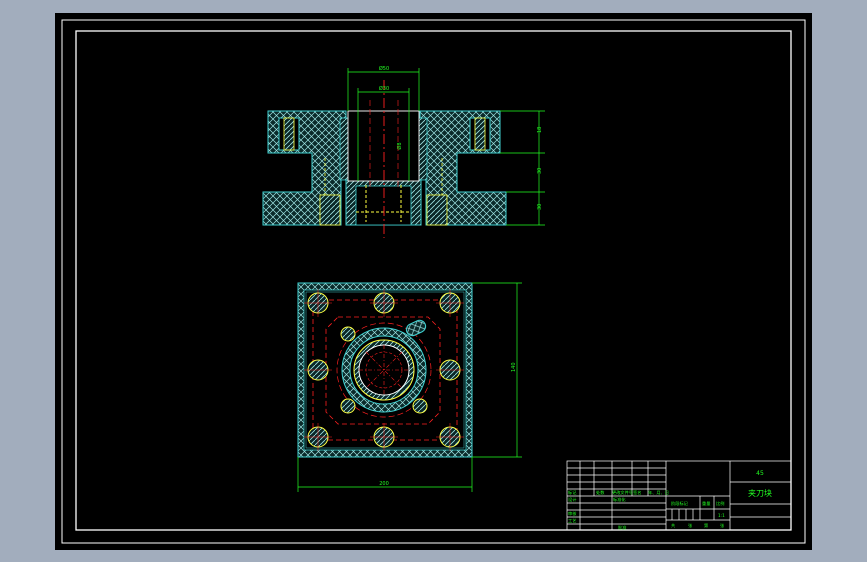 This screenshot has height=562, width=867. What do you see at coordinates (673, 525) in the screenshot?
I see `tb-sheet-total: 共` at bounding box center [673, 525].